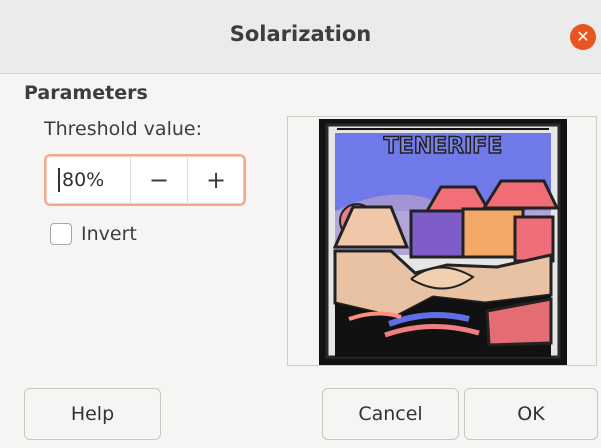 The width and height of the screenshot is (601, 448). Describe the element at coordinates (215, 180) in the screenshot. I see `increment-button: +` at that location.